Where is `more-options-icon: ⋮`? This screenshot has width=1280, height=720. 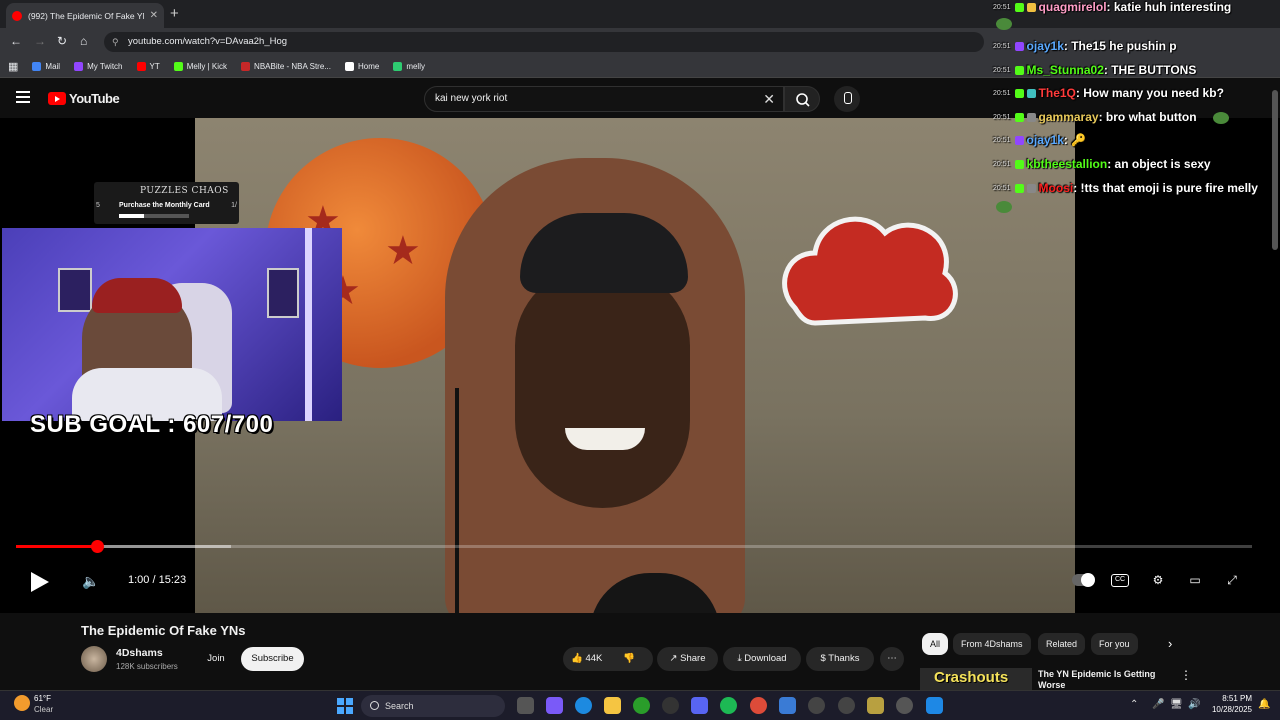
more-options-icon: ⋮ is located at coordinates (1186, 675).